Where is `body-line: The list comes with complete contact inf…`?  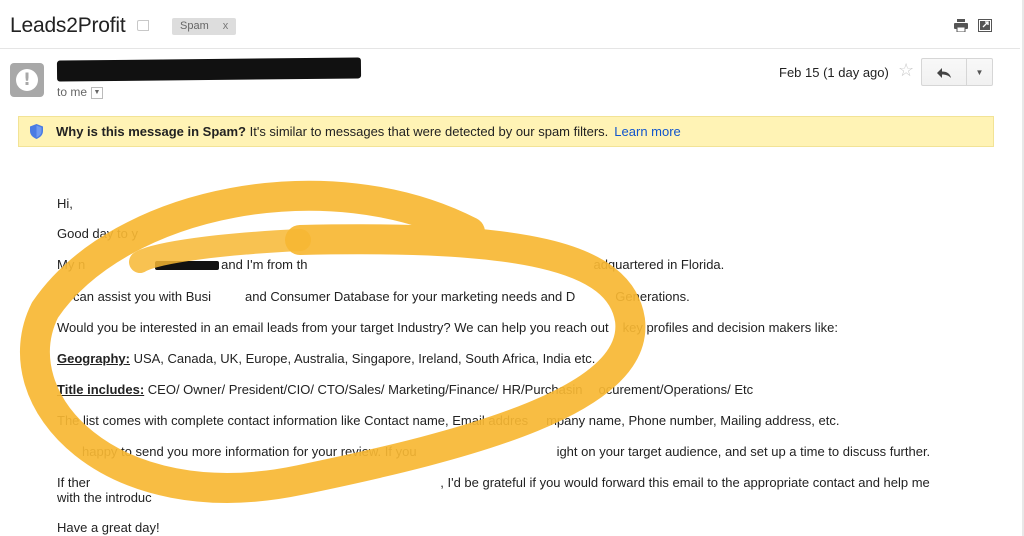
body-line: The list comes with complete contact inf… is located at coordinates (448, 420).